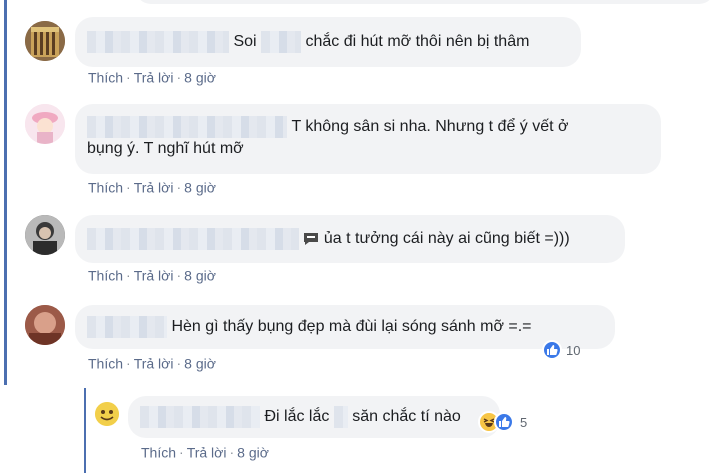  I want to click on comment-bubble: ủa t tưởng cái này ai cũng biết =))), so click(350, 239).